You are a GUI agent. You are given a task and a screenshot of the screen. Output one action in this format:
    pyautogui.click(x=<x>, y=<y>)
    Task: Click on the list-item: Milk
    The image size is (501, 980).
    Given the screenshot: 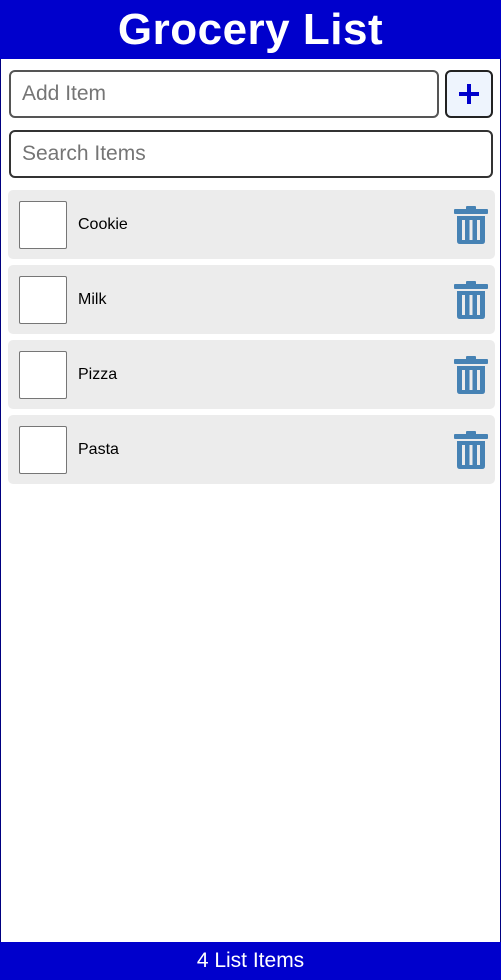 What is the action you would take?
    pyautogui.click(x=251, y=299)
    